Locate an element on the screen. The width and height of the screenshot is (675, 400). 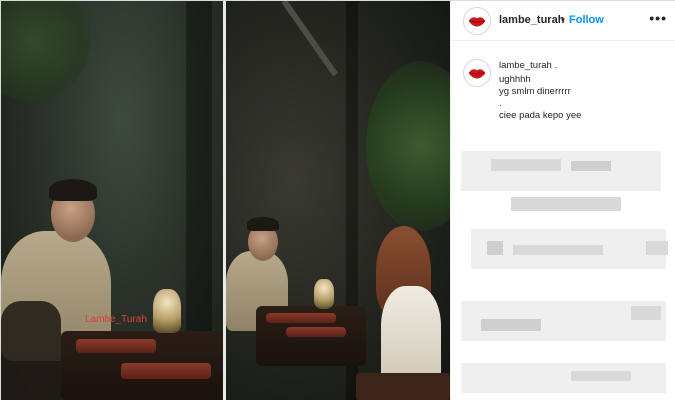
caption-line: . is located at coordinates (500, 103).